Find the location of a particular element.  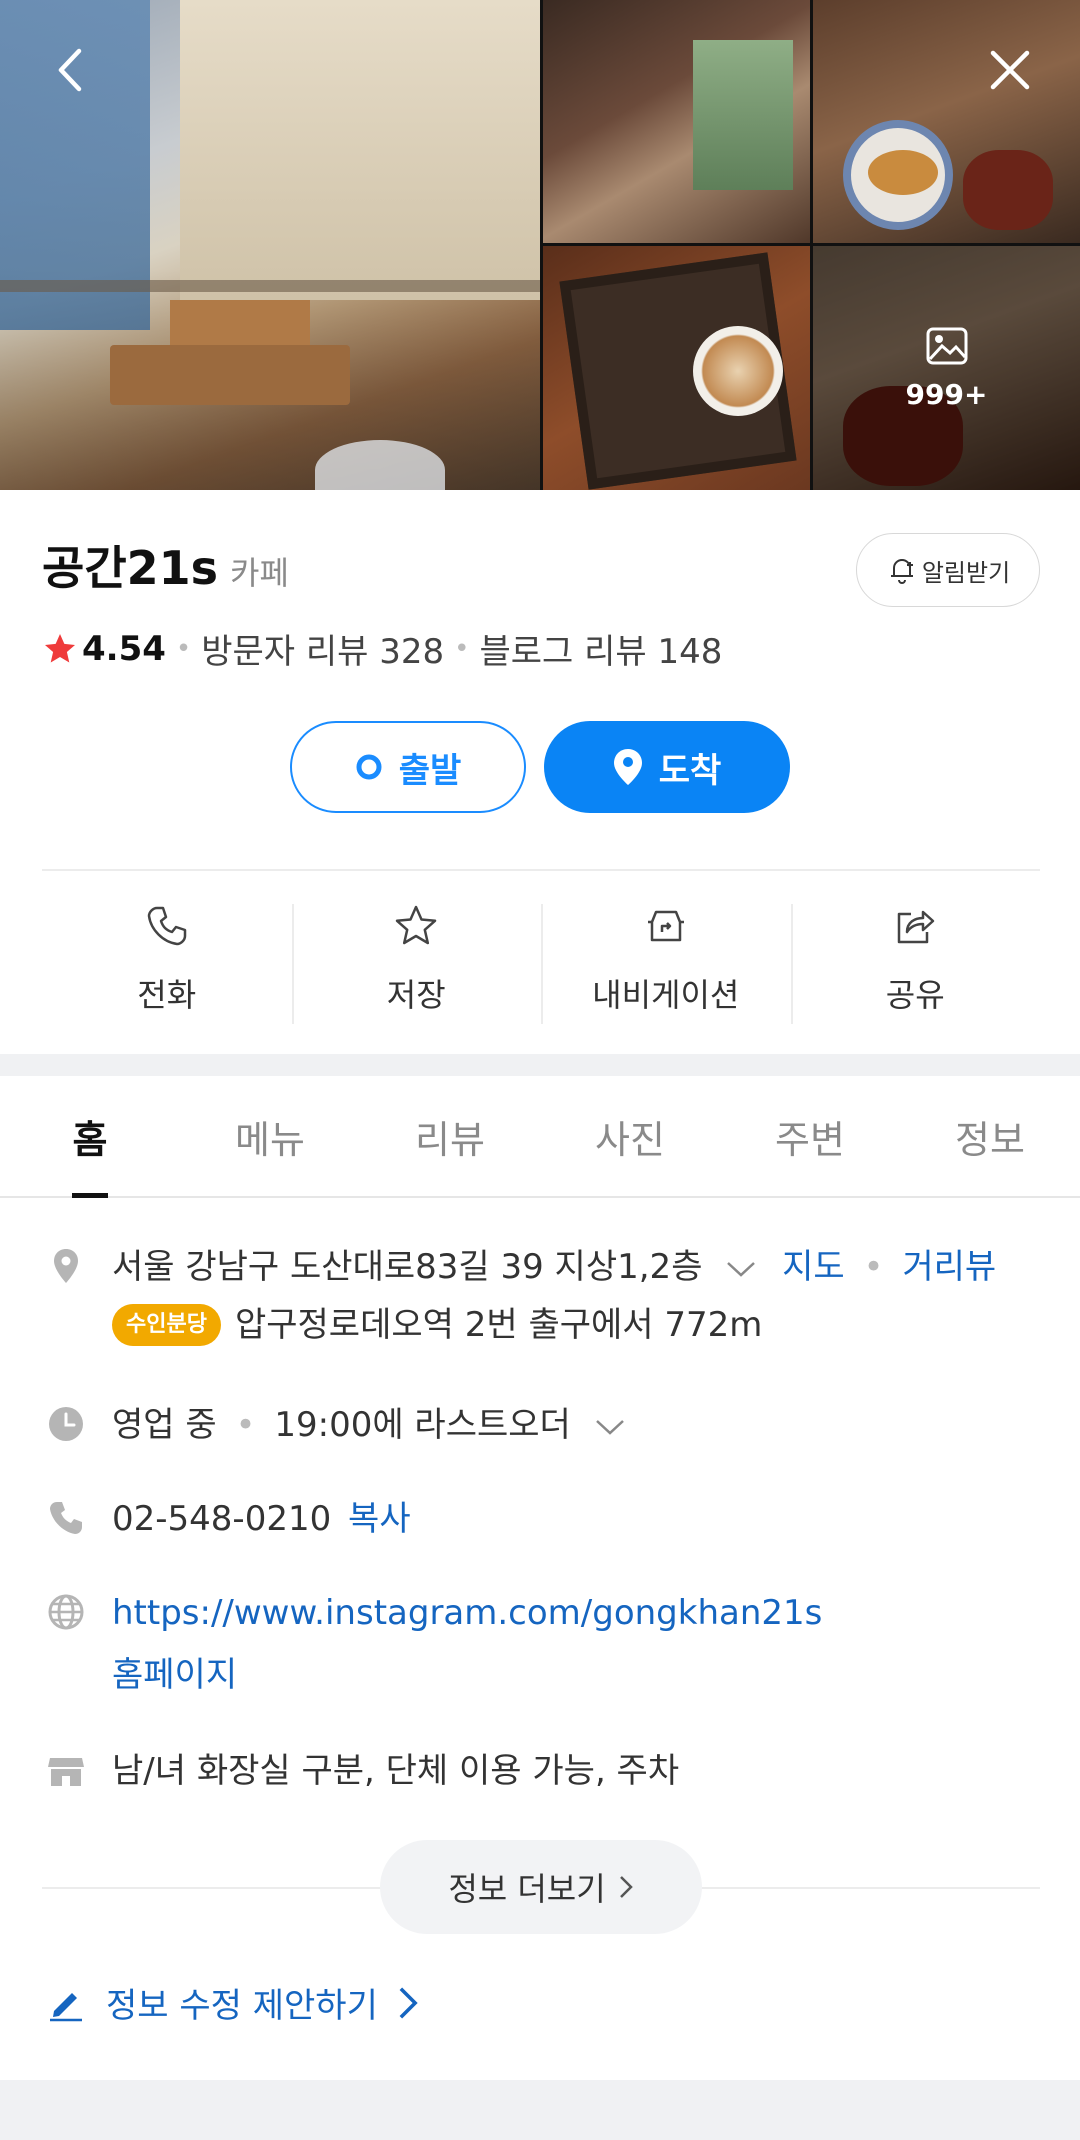

arrive-label: 도착 is located at coordinates (690, 770).